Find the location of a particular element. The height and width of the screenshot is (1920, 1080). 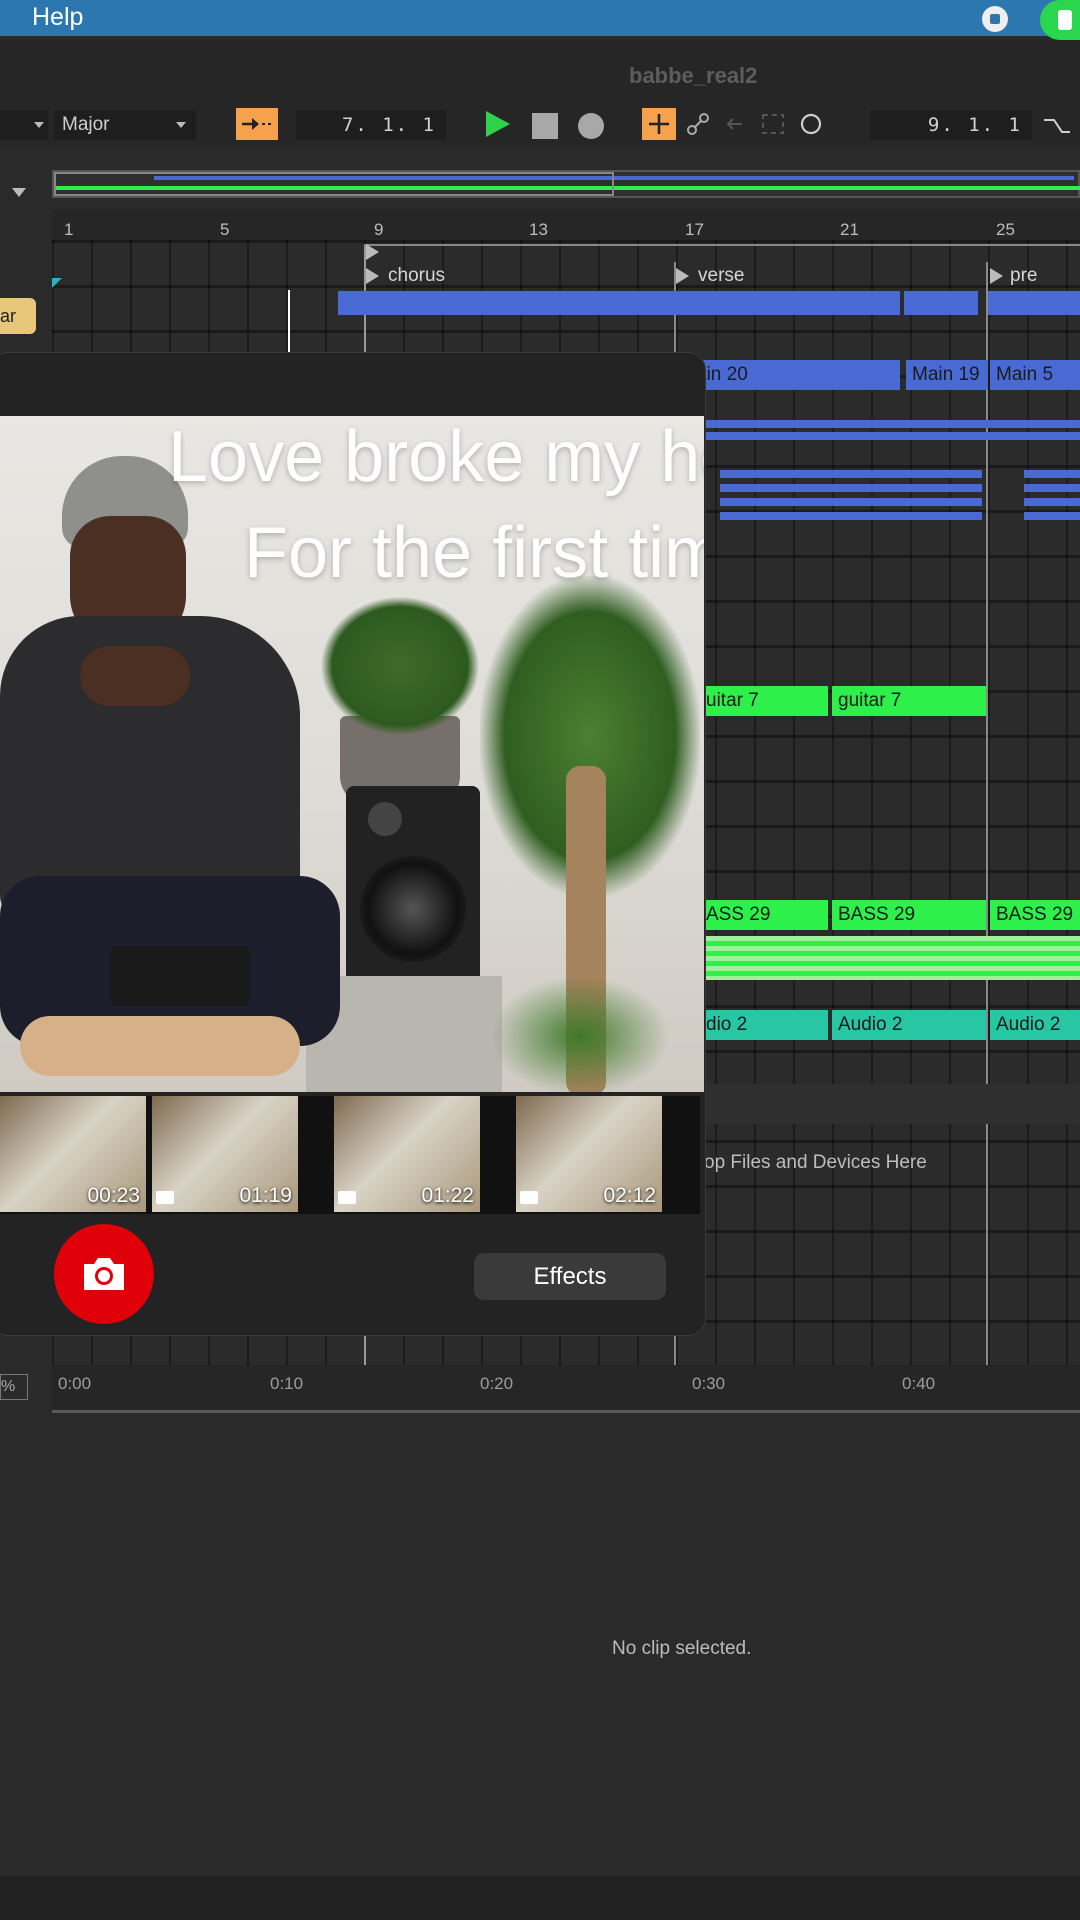

locator-verse: verse is located at coordinates (721, 276).